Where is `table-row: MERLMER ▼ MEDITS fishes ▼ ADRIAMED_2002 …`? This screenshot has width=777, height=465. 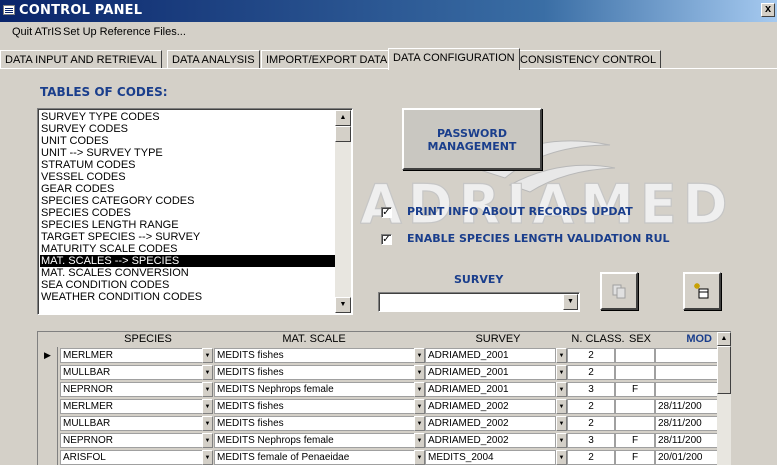
table-row: MERLMER ▼ MEDITS fishes ▼ ADRIAMED_2002 … is located at coordinates (378, 406).